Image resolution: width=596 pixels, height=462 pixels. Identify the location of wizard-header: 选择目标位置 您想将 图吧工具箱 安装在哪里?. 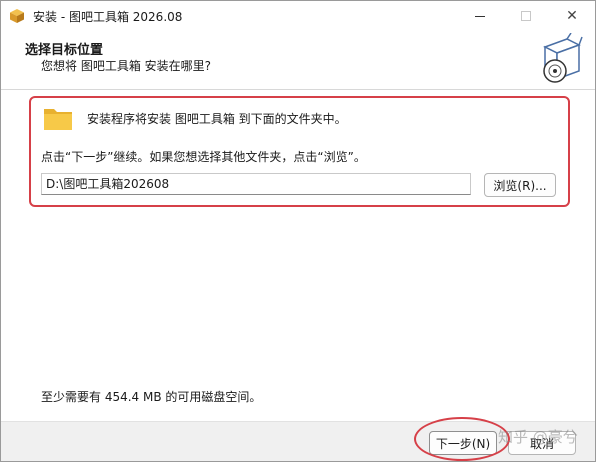
(298, 60).